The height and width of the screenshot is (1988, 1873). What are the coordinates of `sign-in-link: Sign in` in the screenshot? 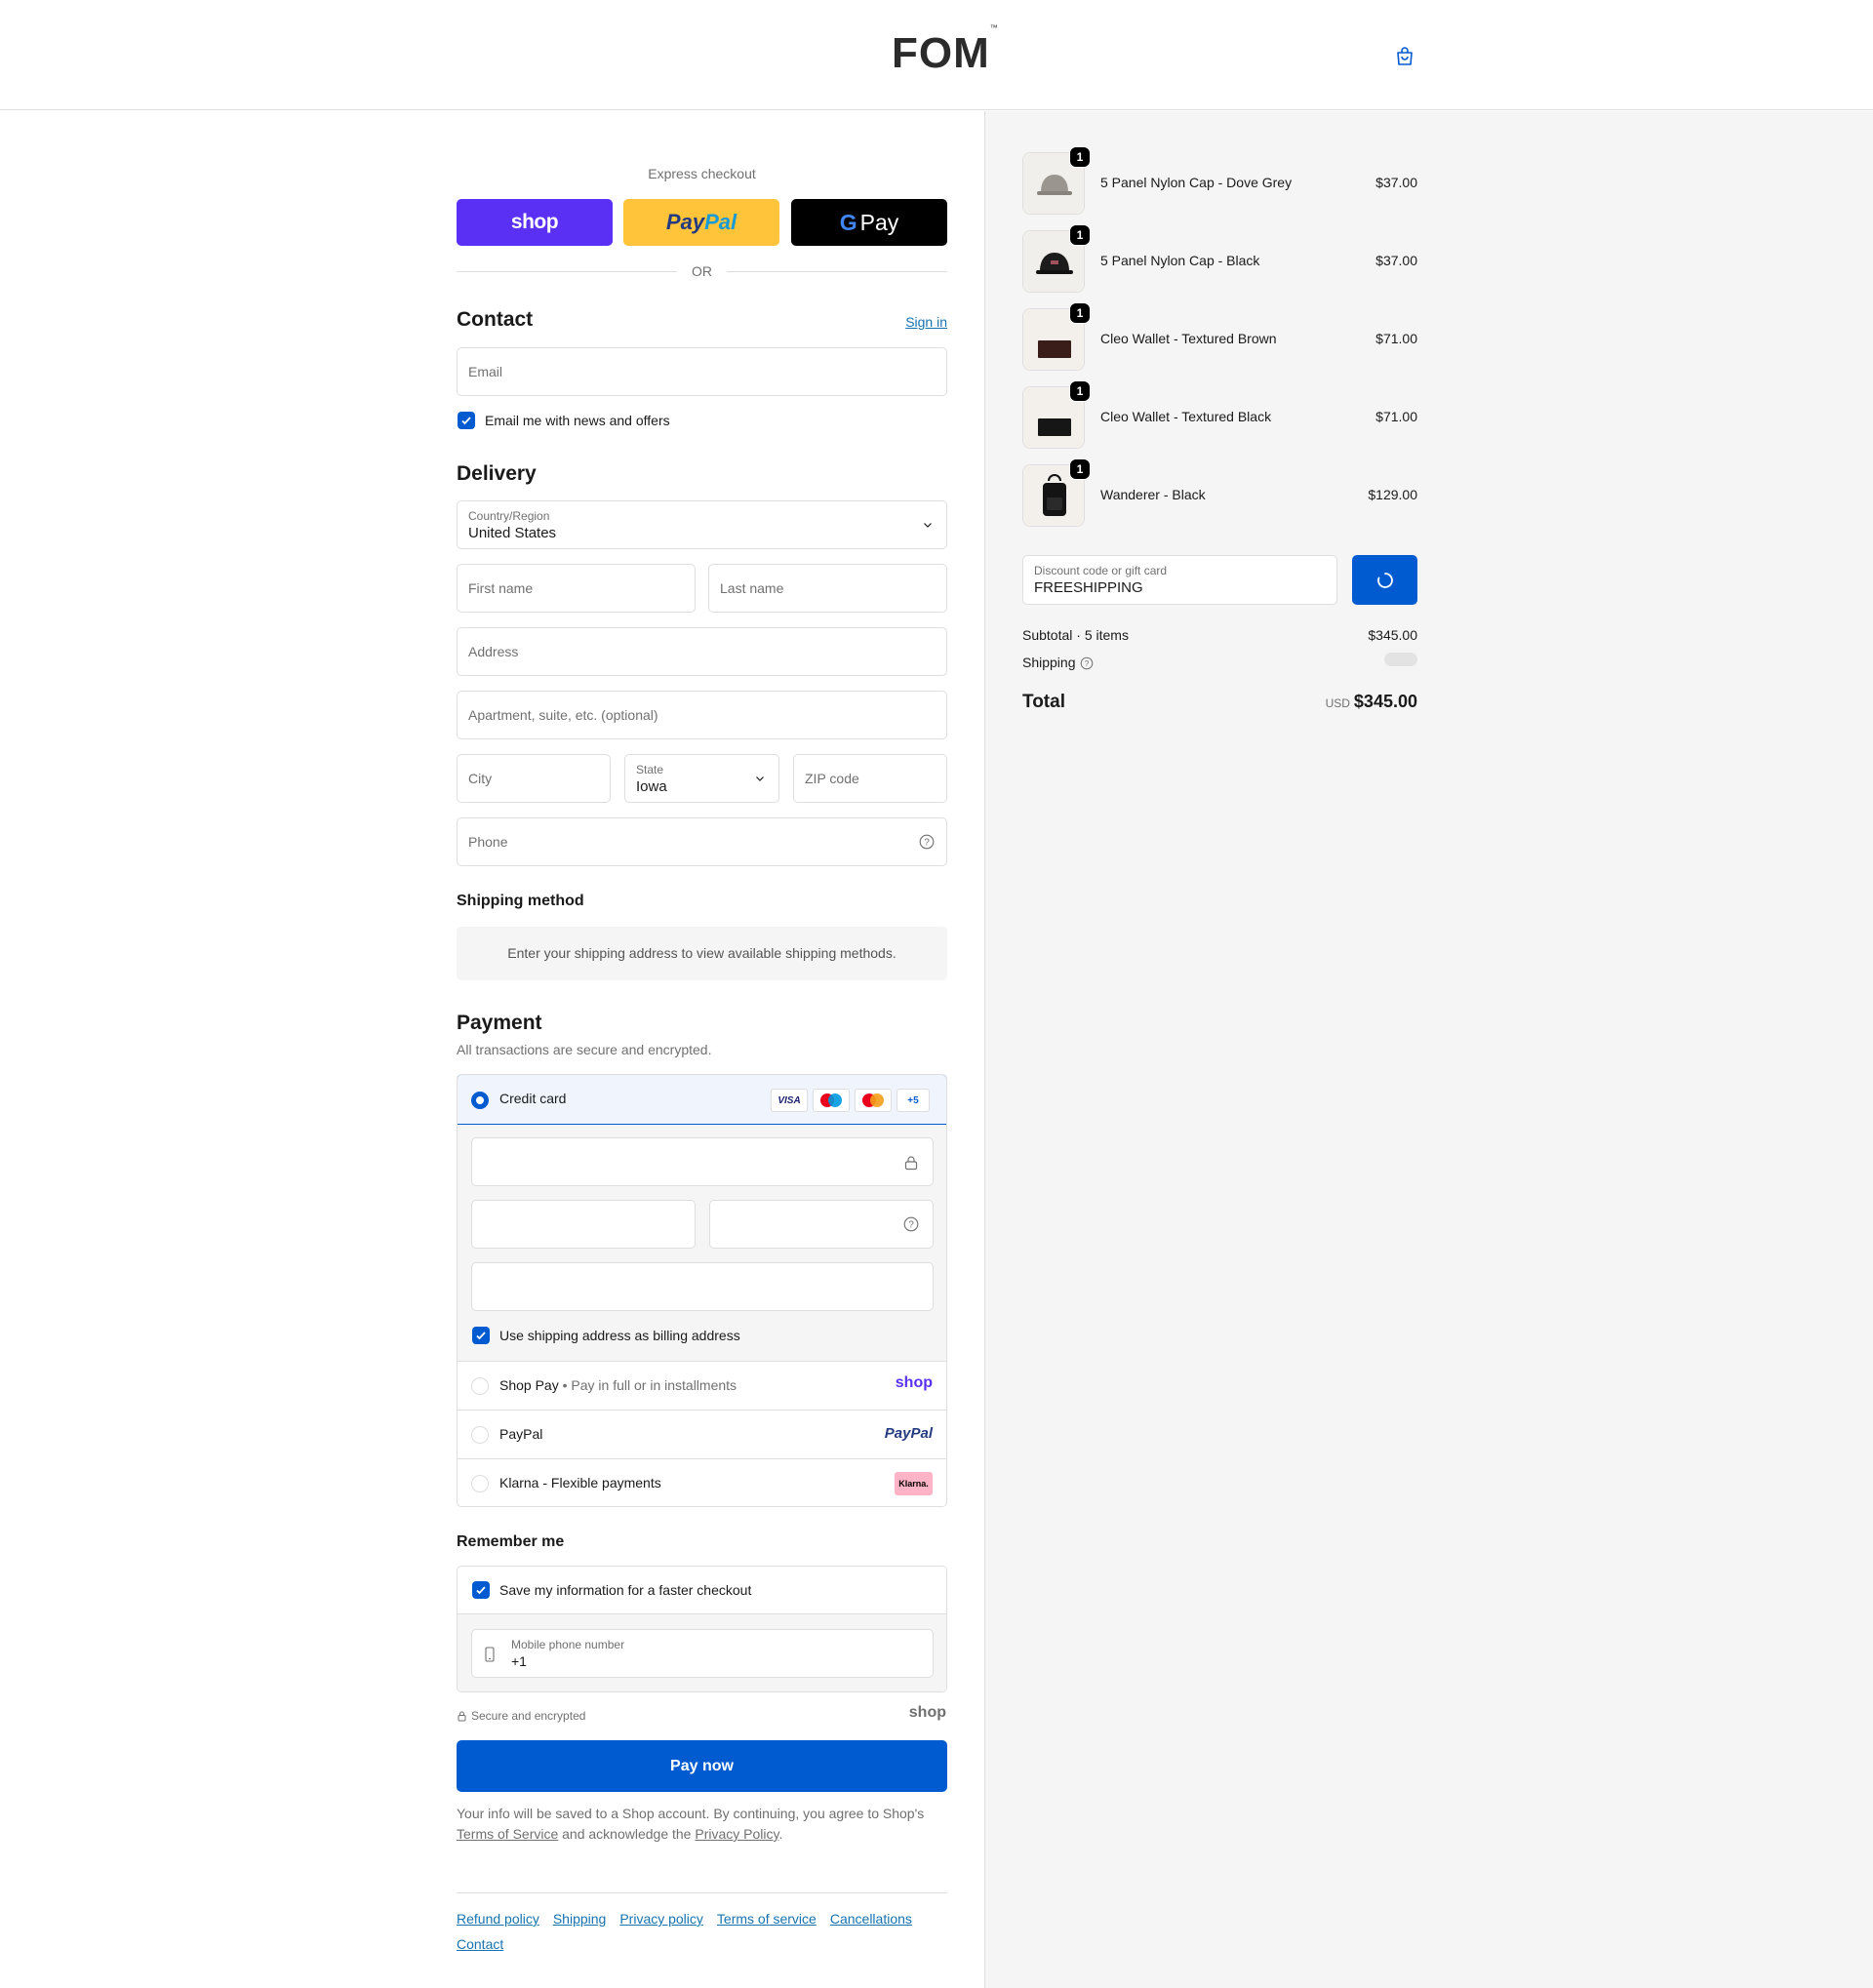 It's located at (926, 322).